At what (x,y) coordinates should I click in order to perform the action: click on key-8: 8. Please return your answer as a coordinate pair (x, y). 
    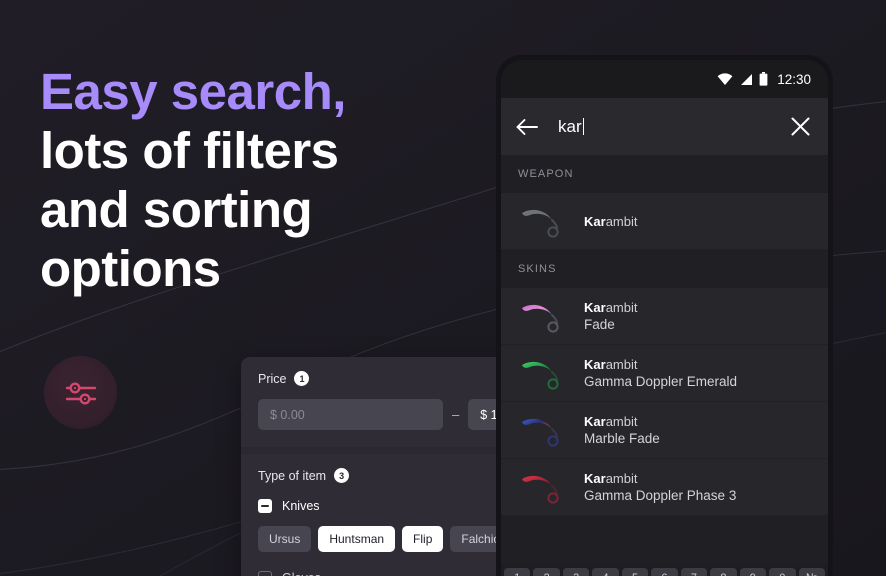
    Looking at the image, I should click on (723, 572).